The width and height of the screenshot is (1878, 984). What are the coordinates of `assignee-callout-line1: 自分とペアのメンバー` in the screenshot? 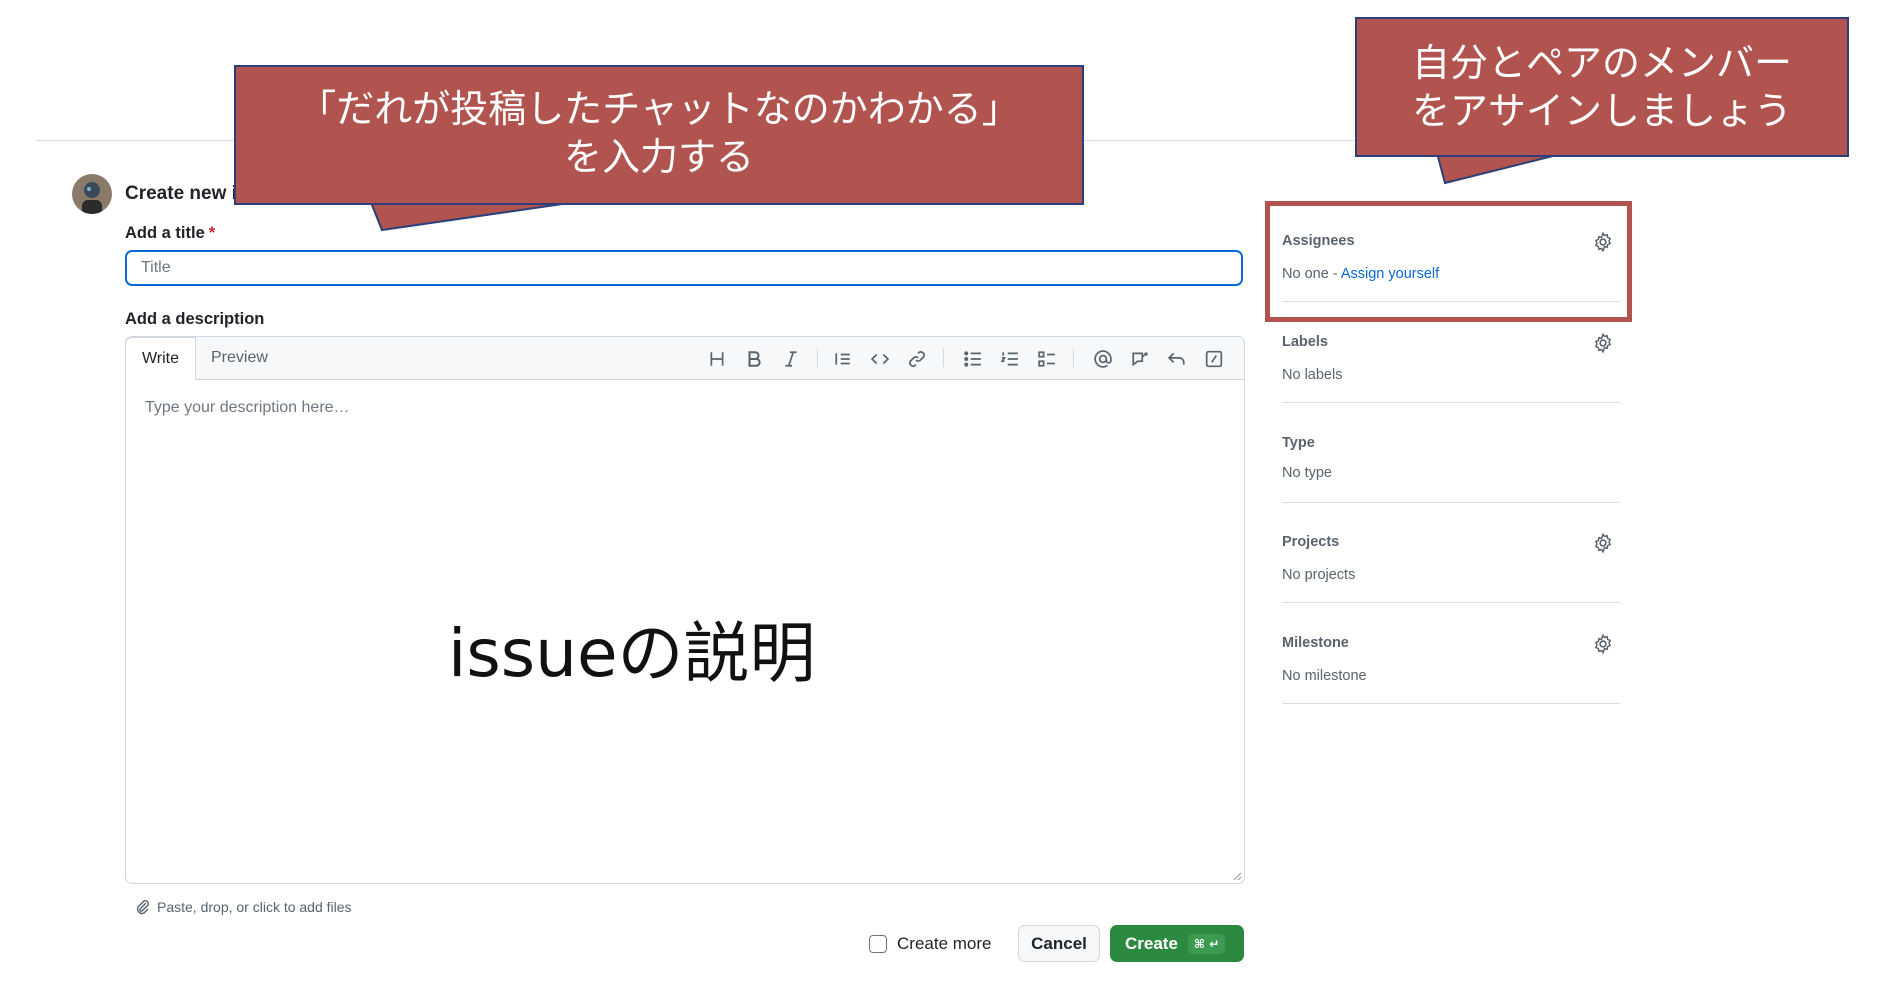 It's located at (1601, 63).